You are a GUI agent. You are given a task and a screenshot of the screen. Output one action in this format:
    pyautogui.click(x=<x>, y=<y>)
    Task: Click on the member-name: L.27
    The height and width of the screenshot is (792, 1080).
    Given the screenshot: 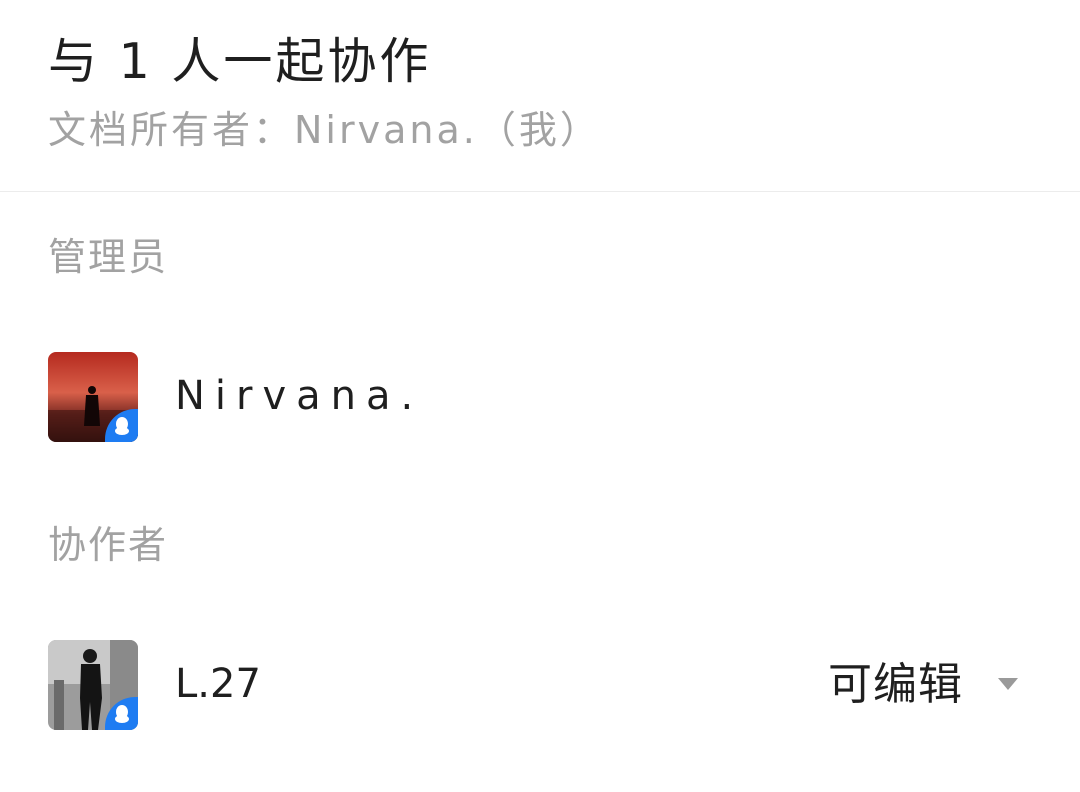 What is the action you would take?
    pyautogui.click(x=218, y=684)
    